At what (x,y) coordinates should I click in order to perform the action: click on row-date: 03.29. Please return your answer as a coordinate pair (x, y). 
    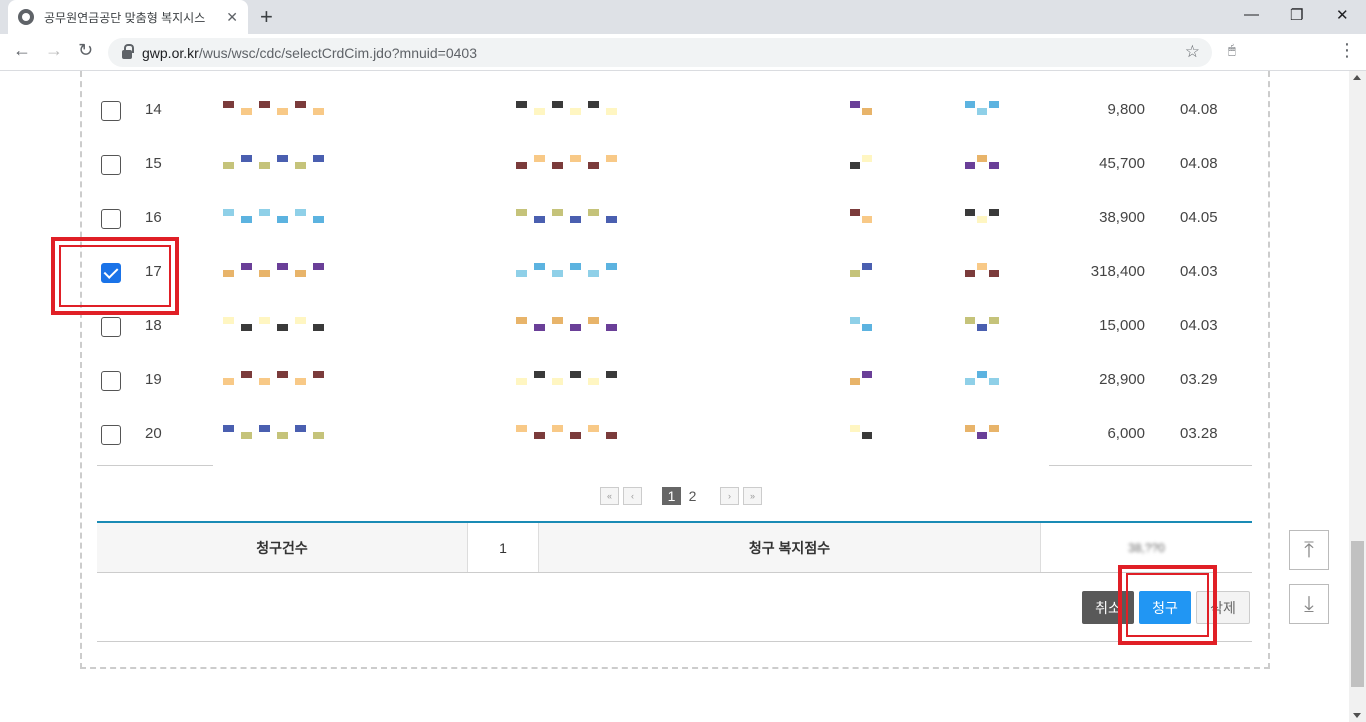
    Looking at the image, I should click on (1199, 379).